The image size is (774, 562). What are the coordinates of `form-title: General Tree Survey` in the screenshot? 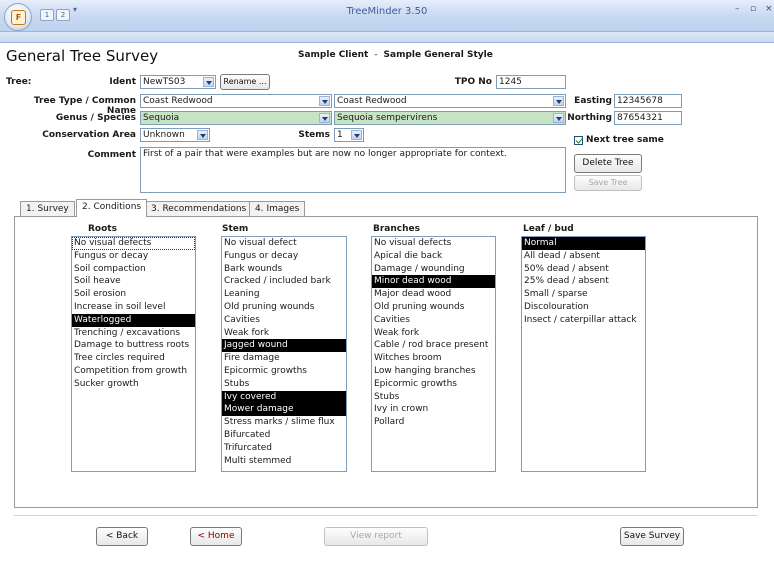 It's located at (82, 56).